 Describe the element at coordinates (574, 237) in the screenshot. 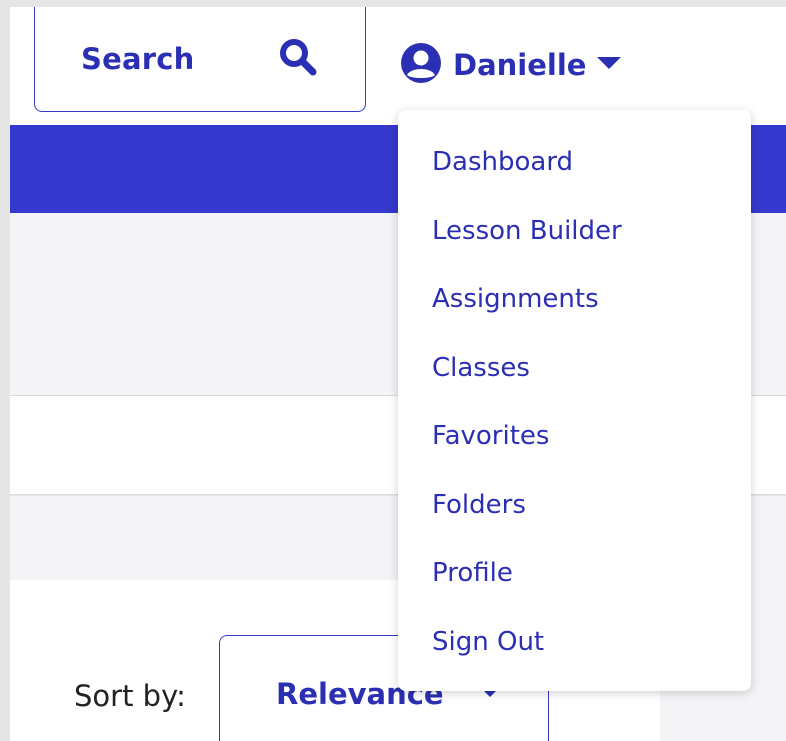

I see `menu-item-lesson-builder: Lesson Builder` at that location.